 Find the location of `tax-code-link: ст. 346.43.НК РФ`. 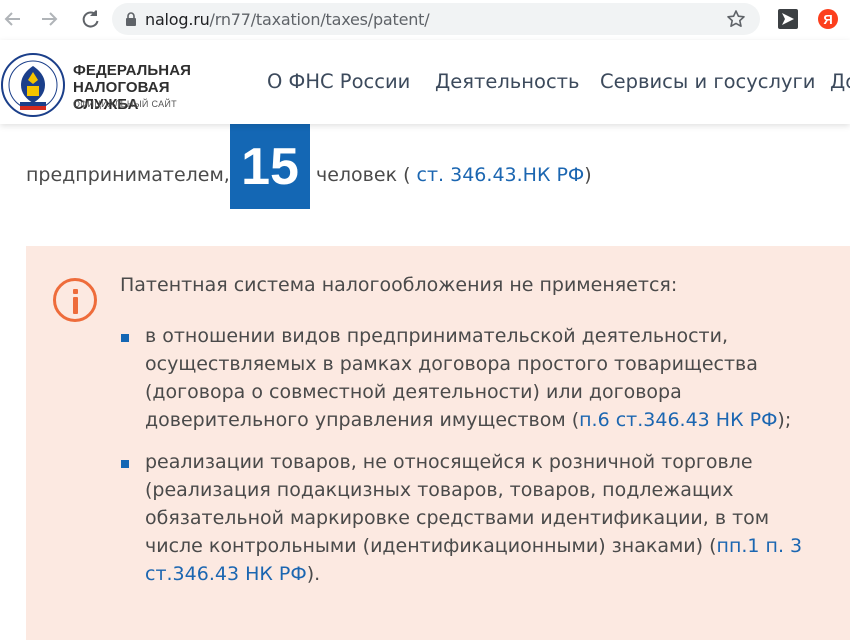

tax-code-link: ст. 346.43.НК РФ is located at coordinates (498, 175).